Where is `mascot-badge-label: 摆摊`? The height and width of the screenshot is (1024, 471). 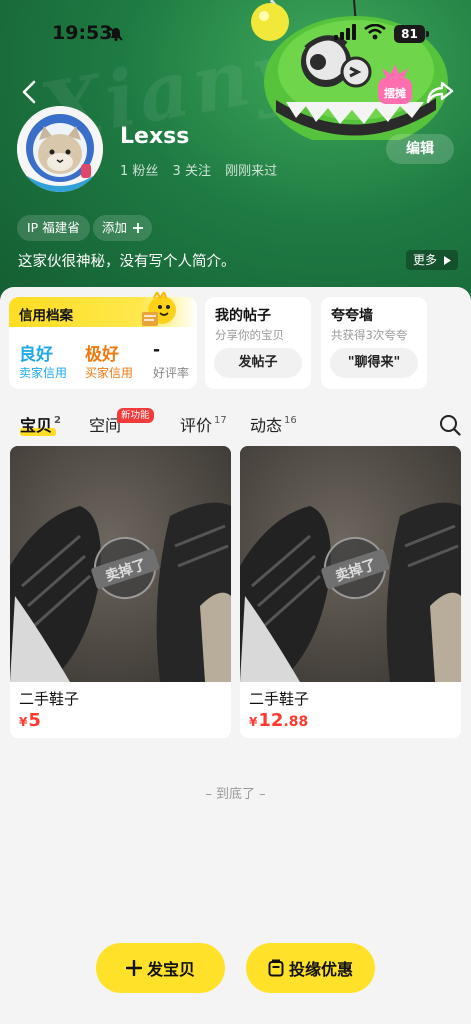
mascot-badge-label: 摆摊 is located at coordinates (395, 93).